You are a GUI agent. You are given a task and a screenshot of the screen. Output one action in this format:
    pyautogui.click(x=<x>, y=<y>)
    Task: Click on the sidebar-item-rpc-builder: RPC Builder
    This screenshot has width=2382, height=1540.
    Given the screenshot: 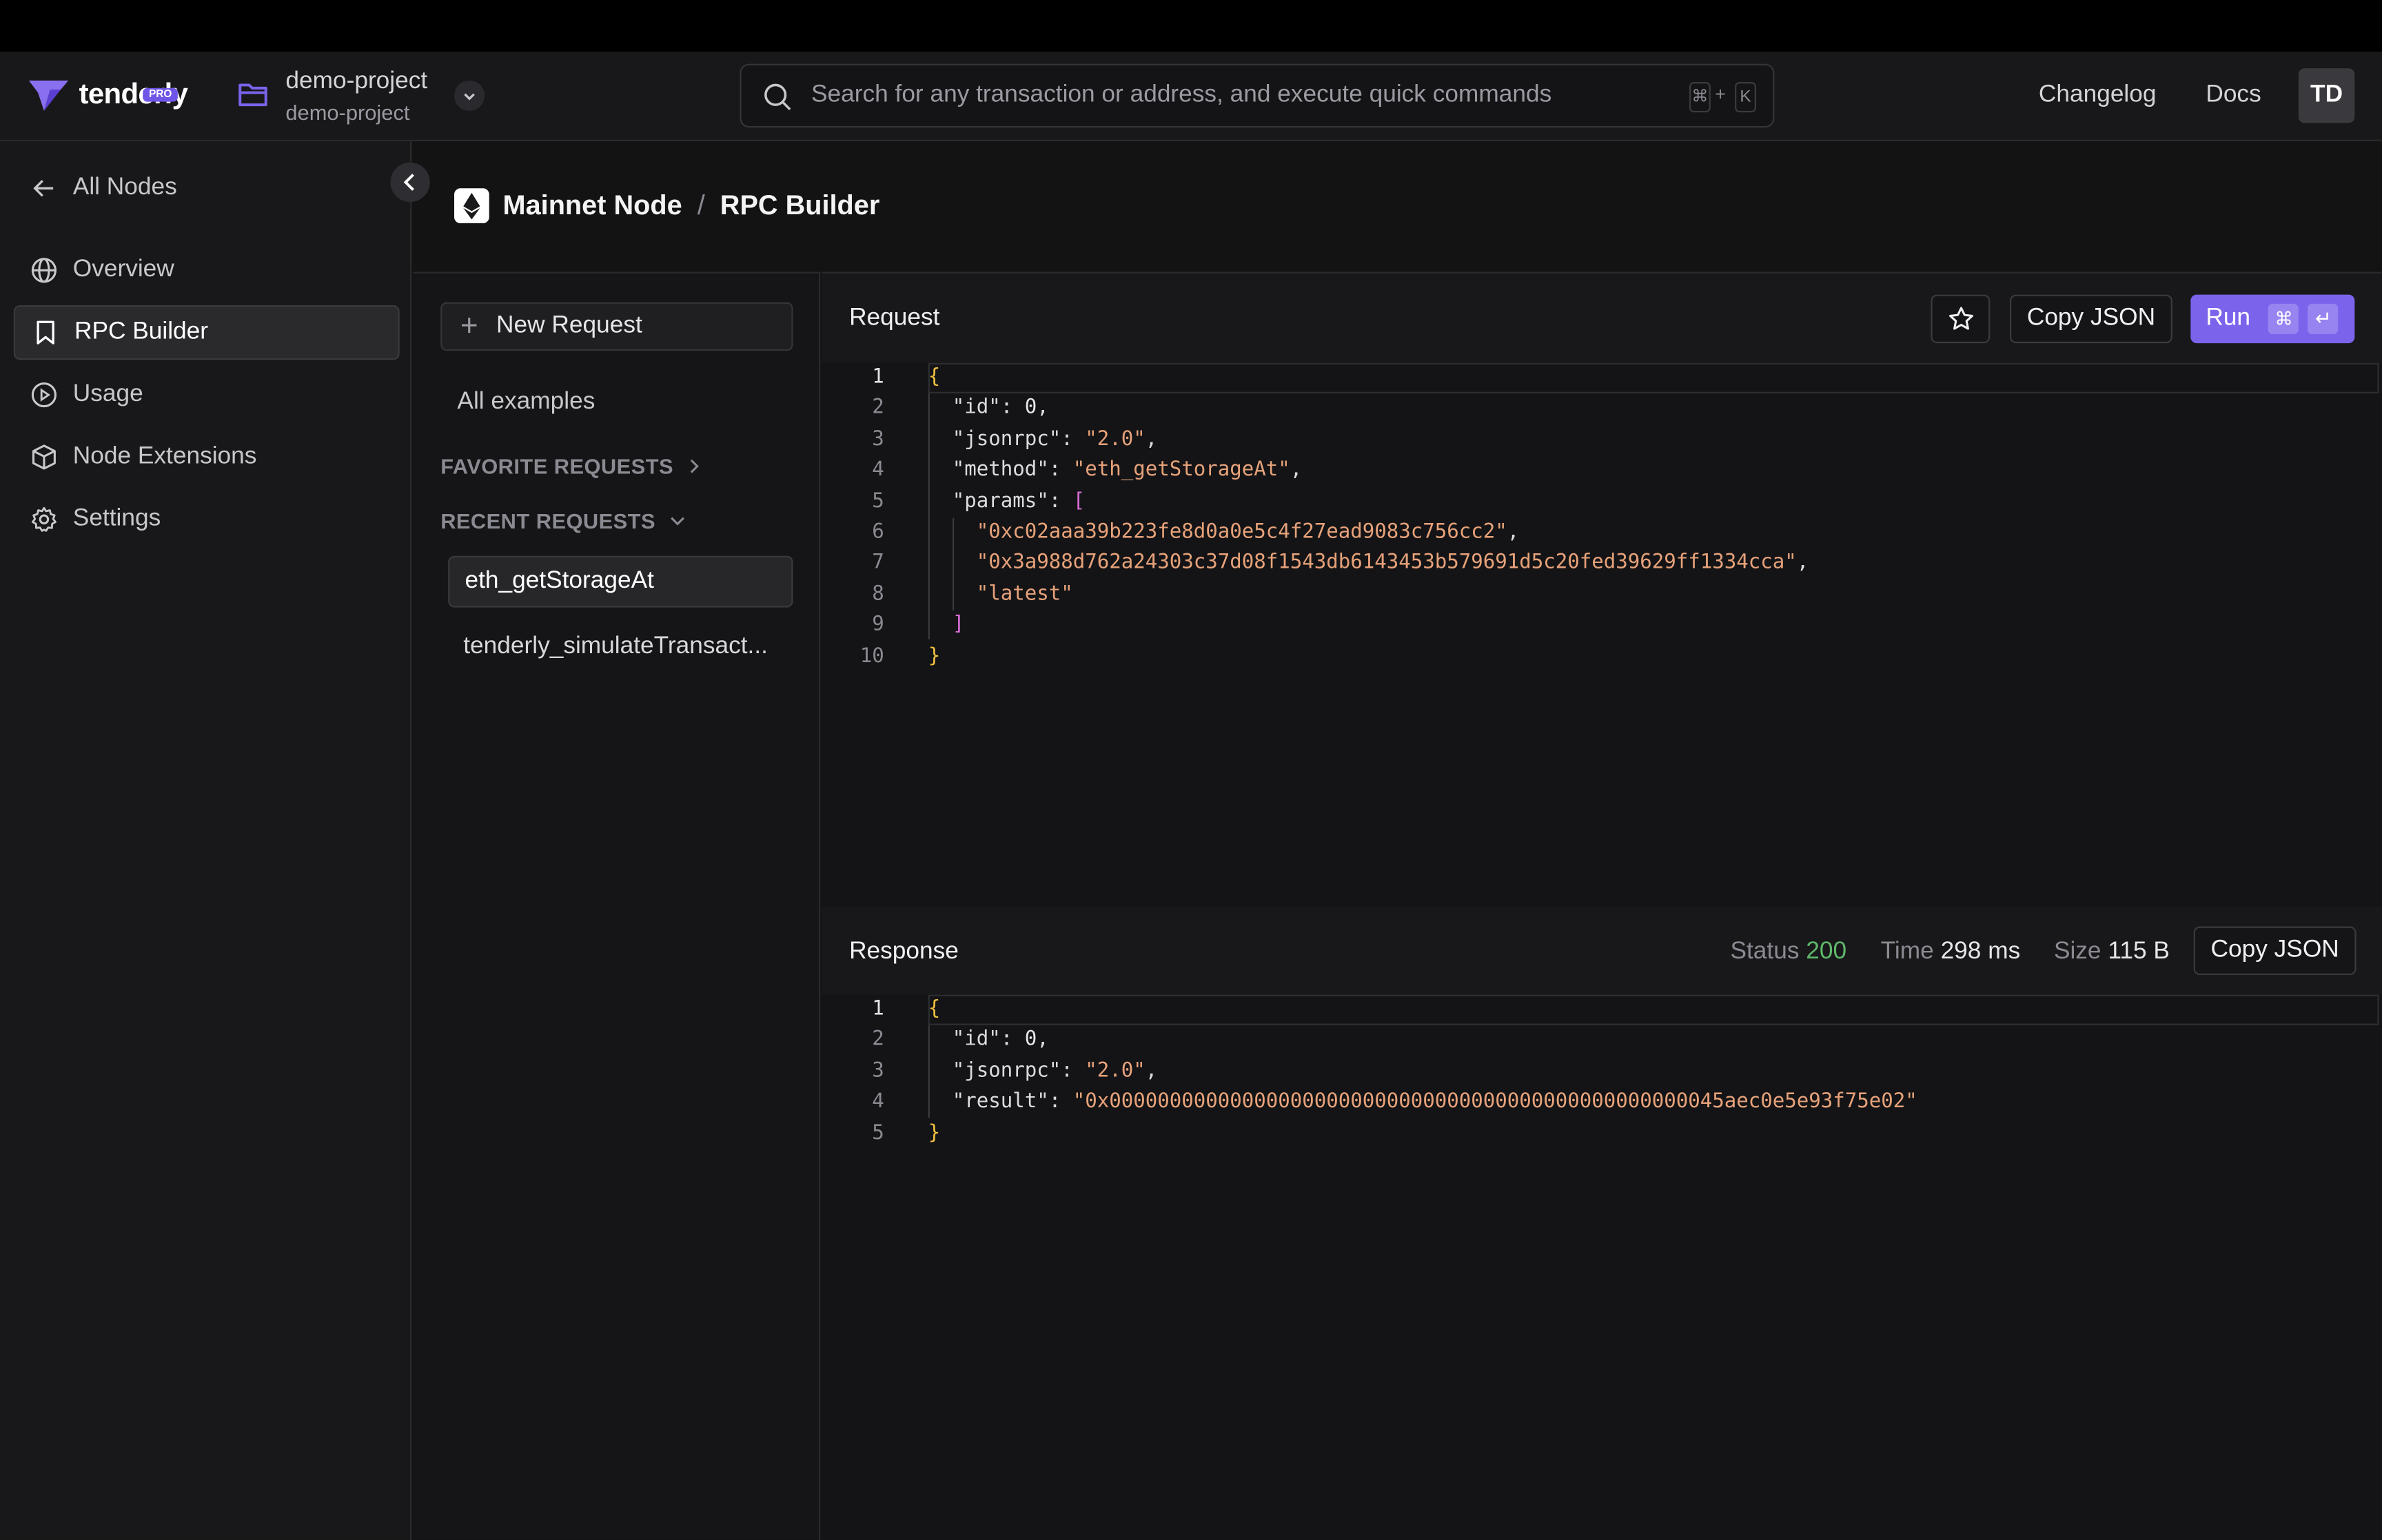 What is the action you would take?
    pyautogui.click(x=206, y=332)
    